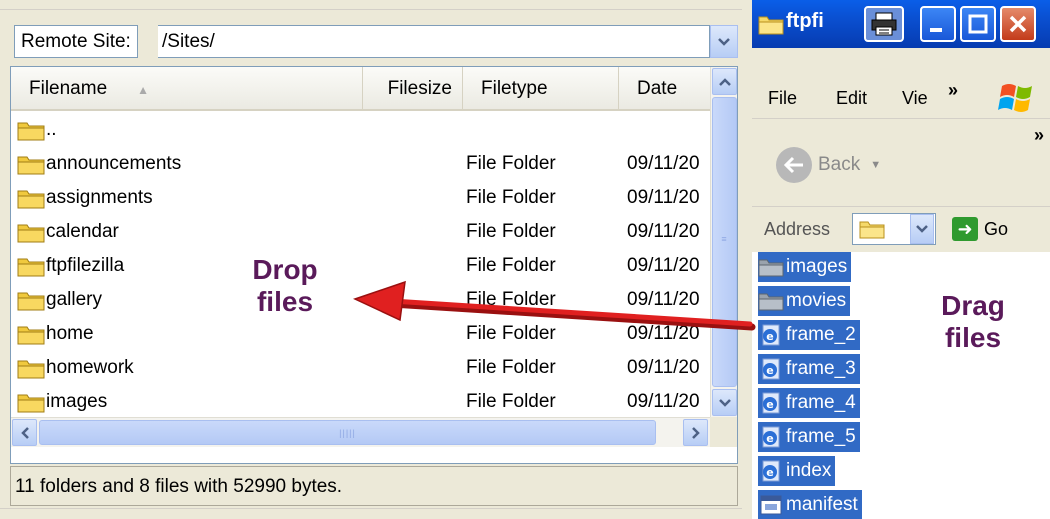 The image size is (1050, 519). I want to click on drop-annotation-line1: Drop, so click(285, 269).